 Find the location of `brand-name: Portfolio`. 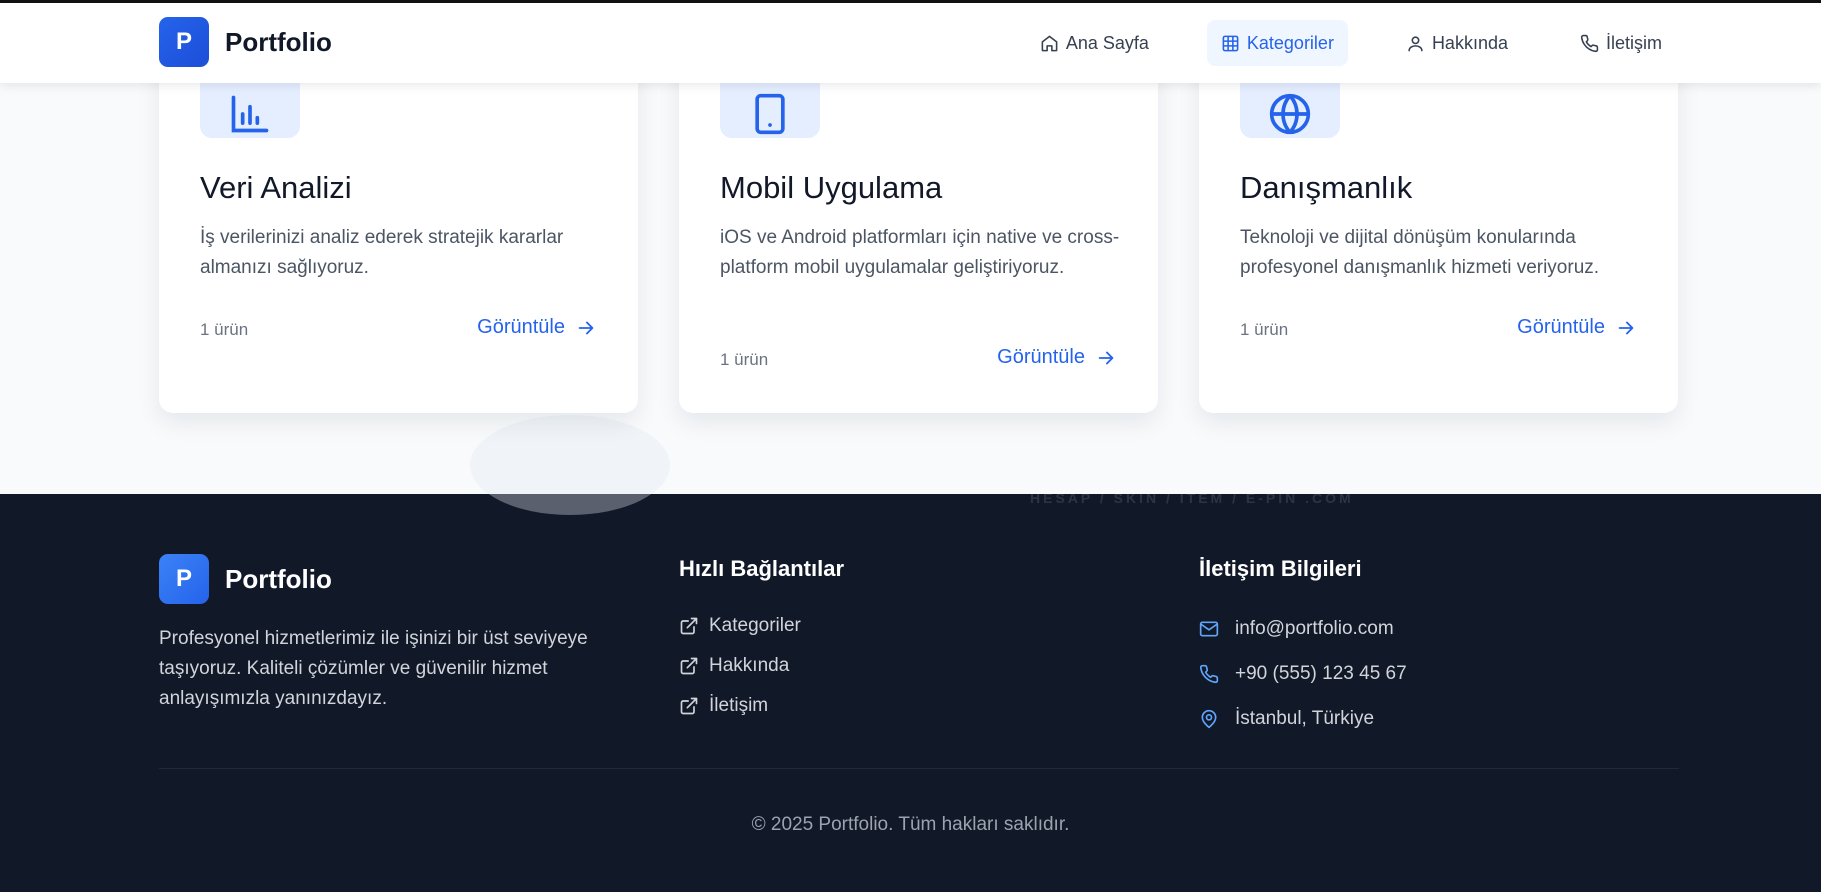

brand-name: Portfolio is located at coordinates (278, 41).